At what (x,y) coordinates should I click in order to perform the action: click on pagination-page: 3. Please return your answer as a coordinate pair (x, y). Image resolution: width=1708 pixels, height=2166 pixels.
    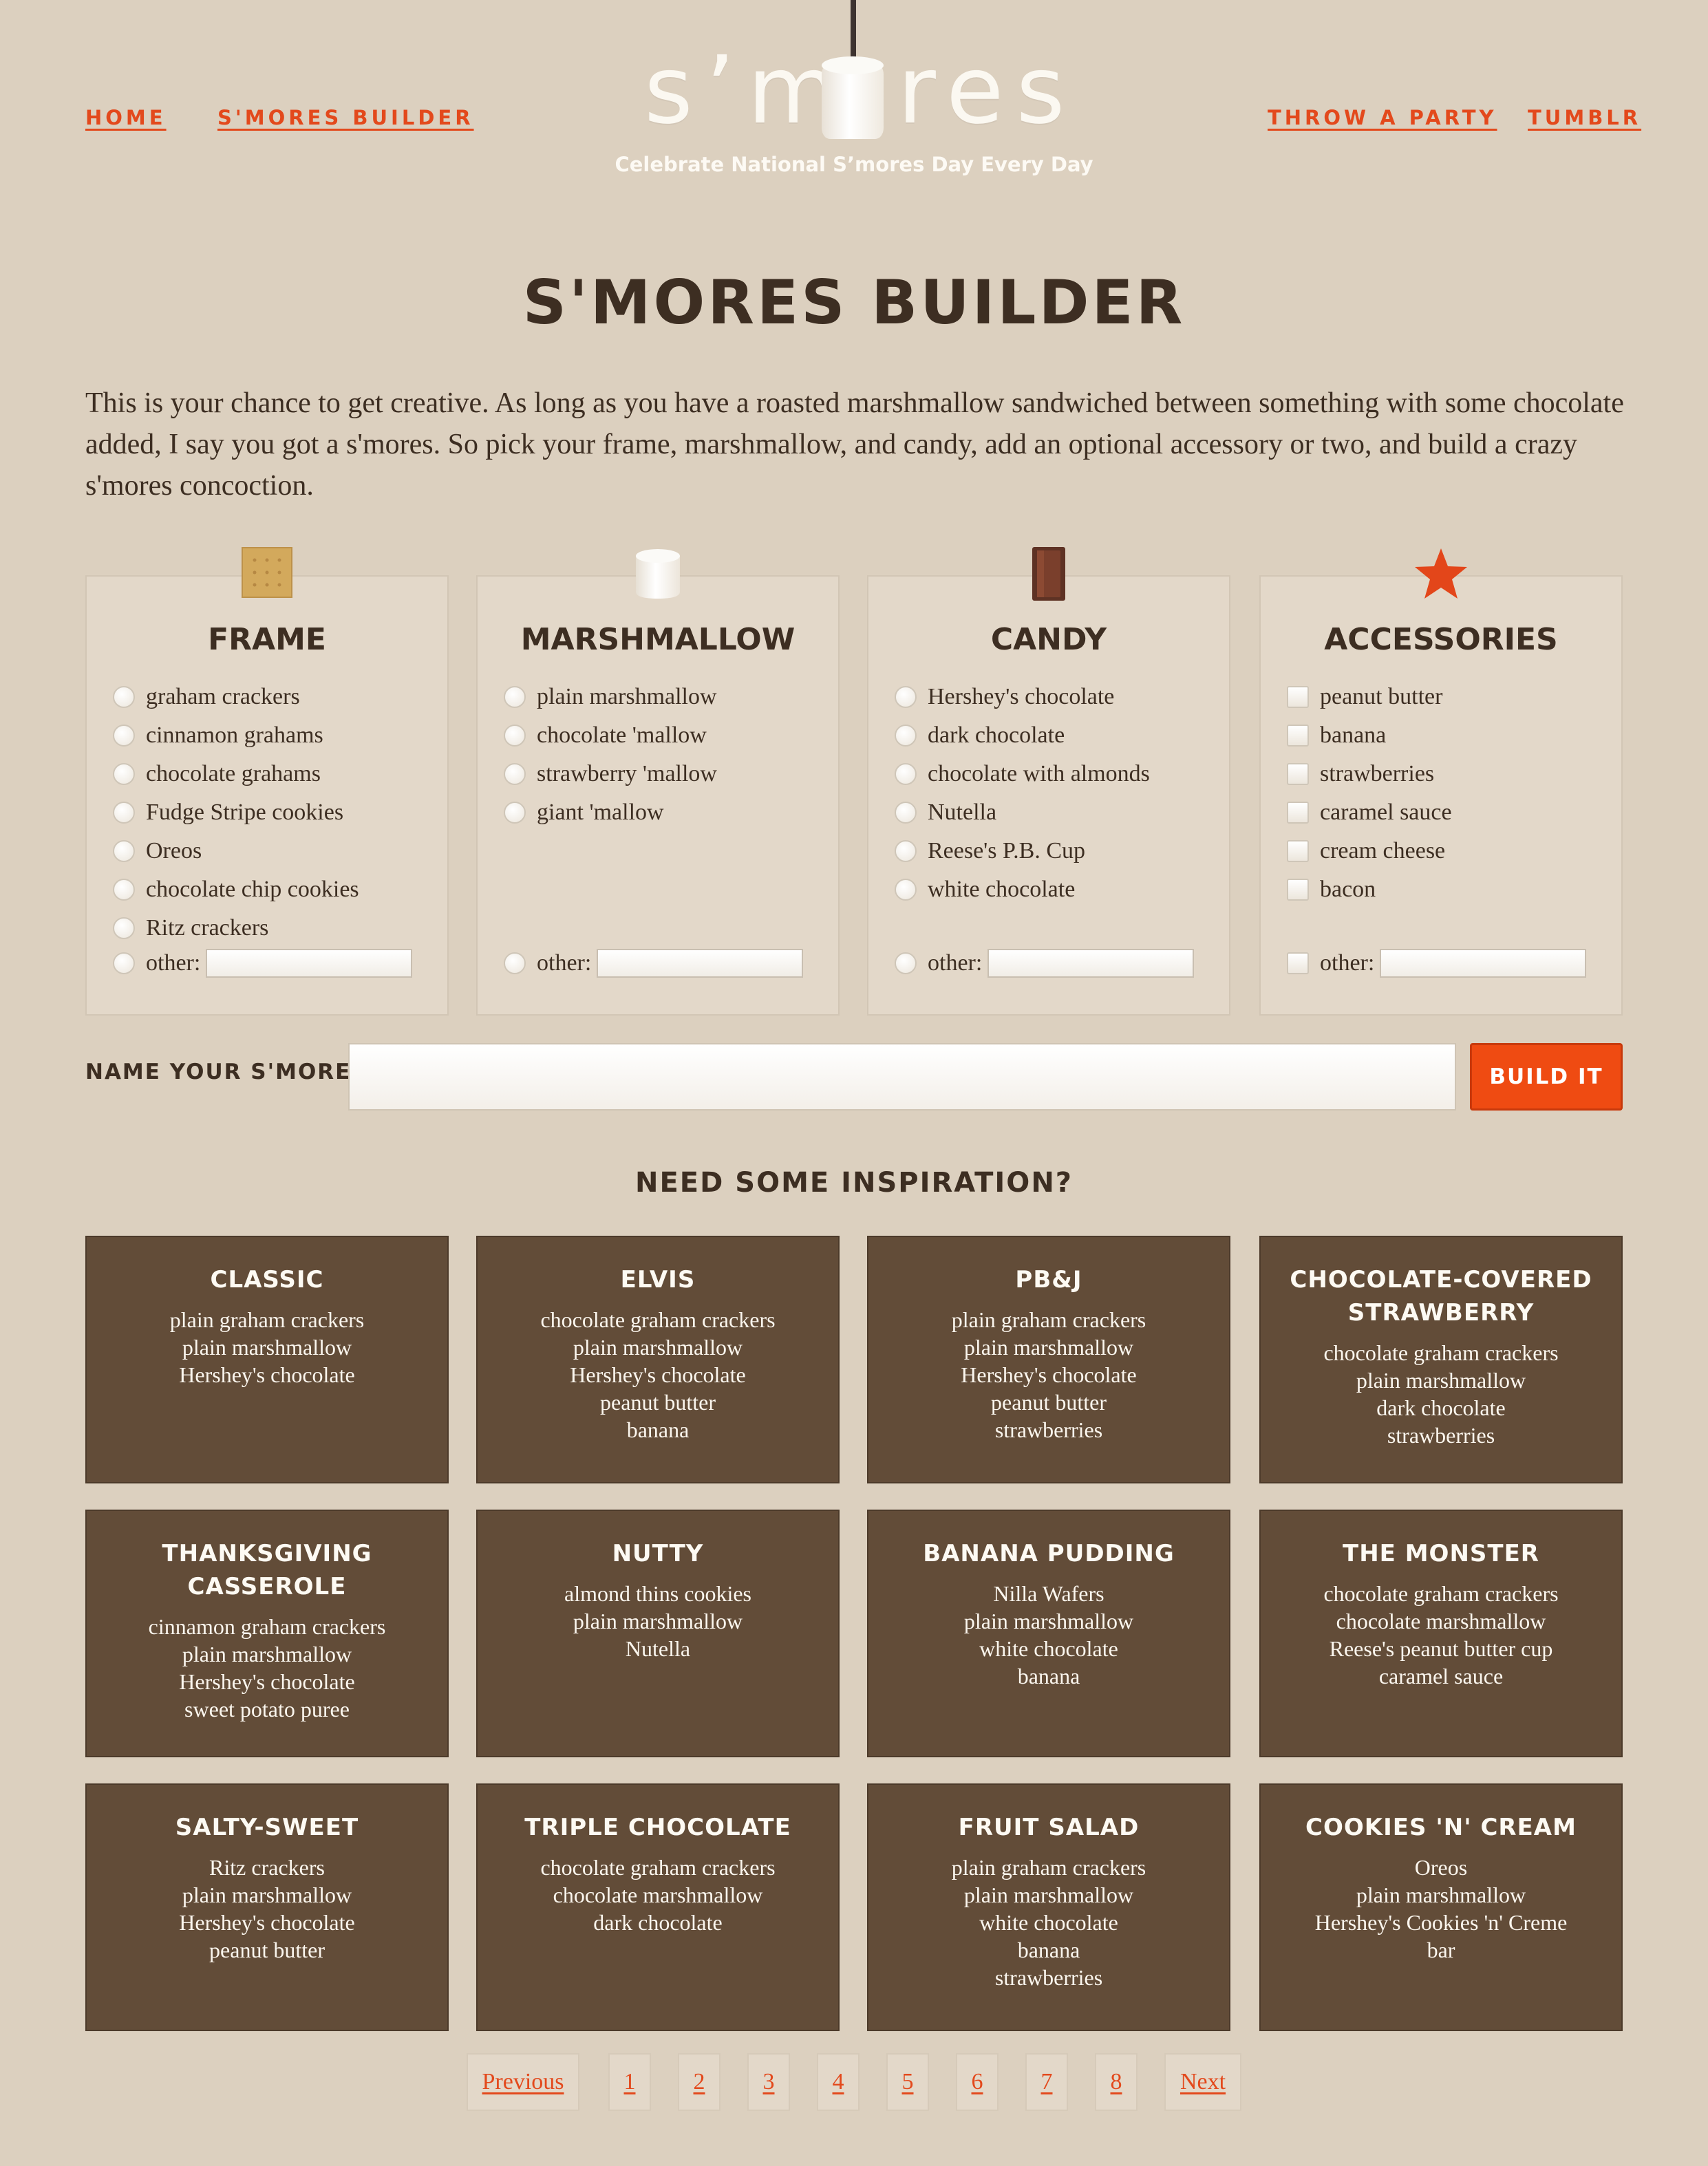
    Looking at the image, I should click on (768, 2082).